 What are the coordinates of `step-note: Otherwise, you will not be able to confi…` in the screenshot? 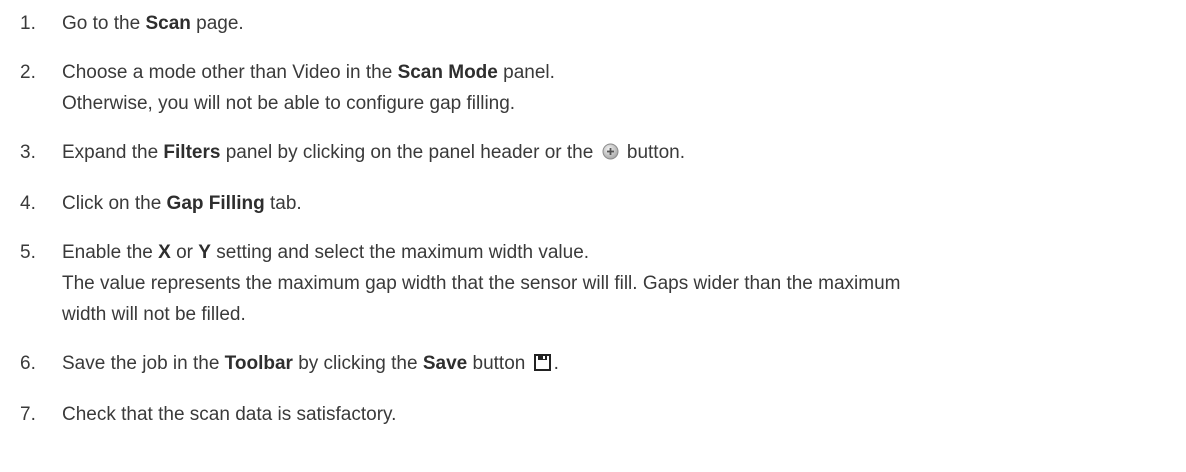 It's located at (289, 103).